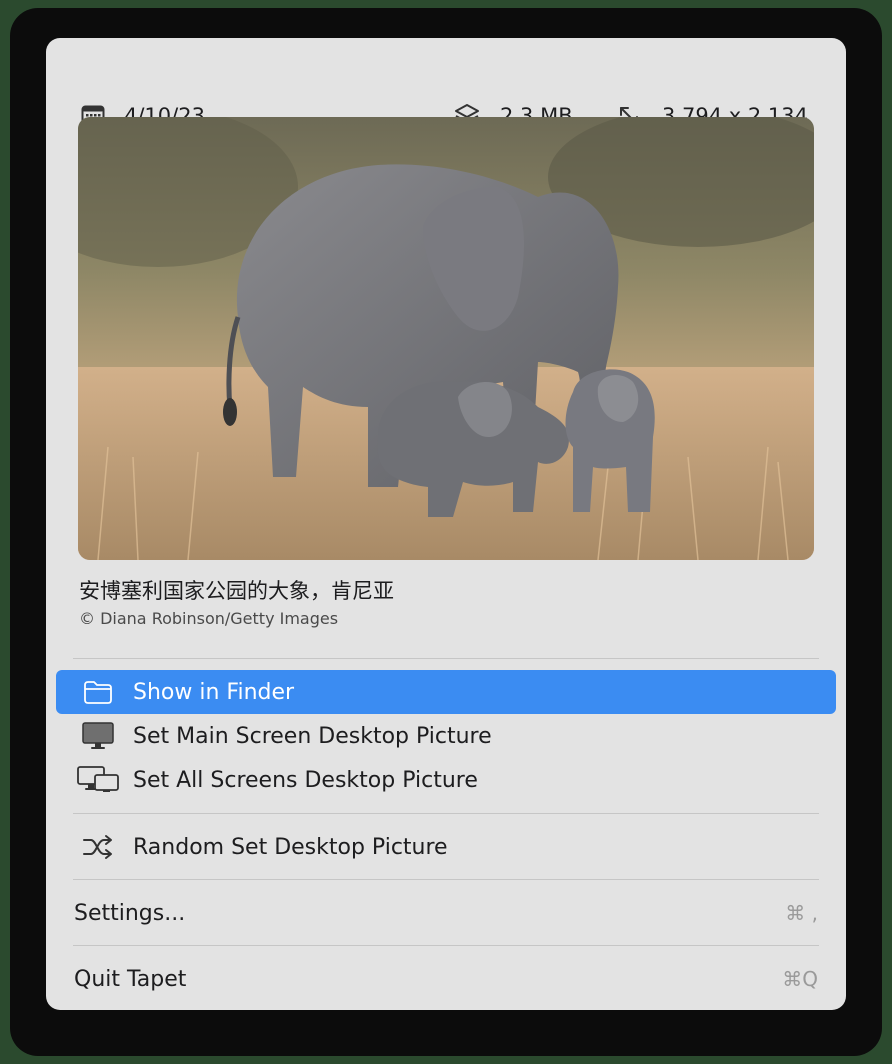 The width and height of the screenshot is (892, 1064). Describe the element at coordinates (98, 692) in the screenshot. I see `folder-icon` at that location.